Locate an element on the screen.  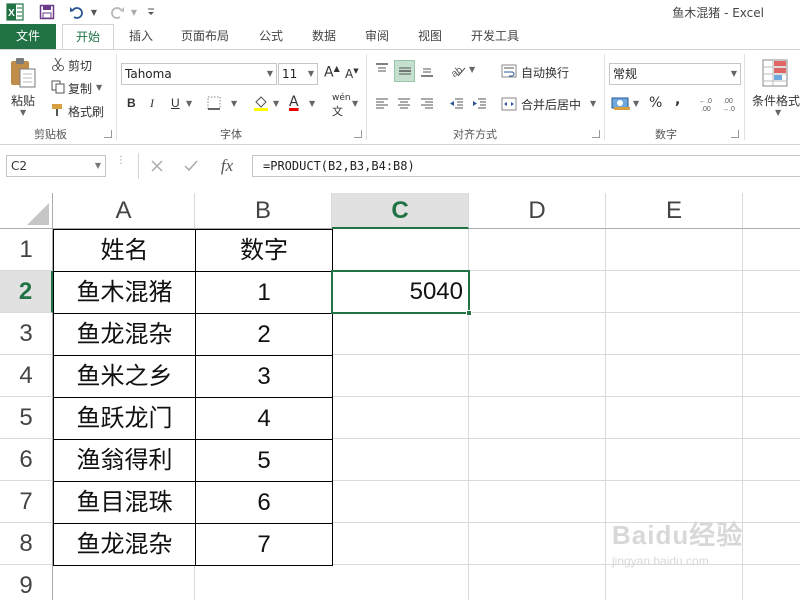
percent-button: % is located at coordinates (655, 103).